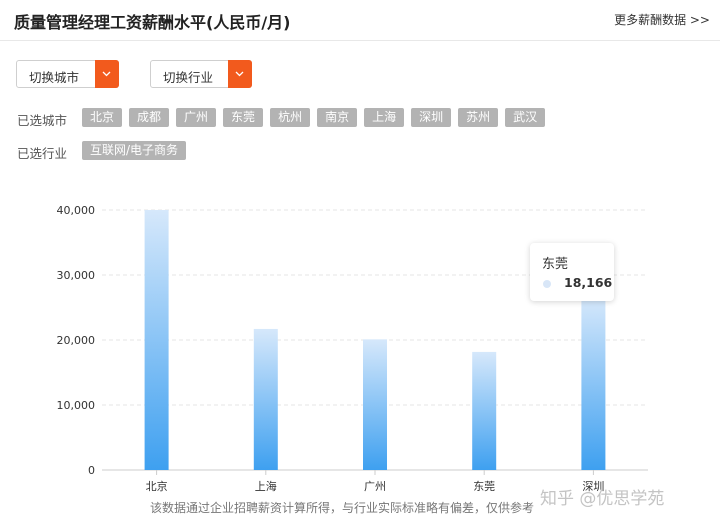 Image resolution: width=720 pixels, height=529 pixels. I want to click on tooltip-title: 东莞, so click(555, 264).